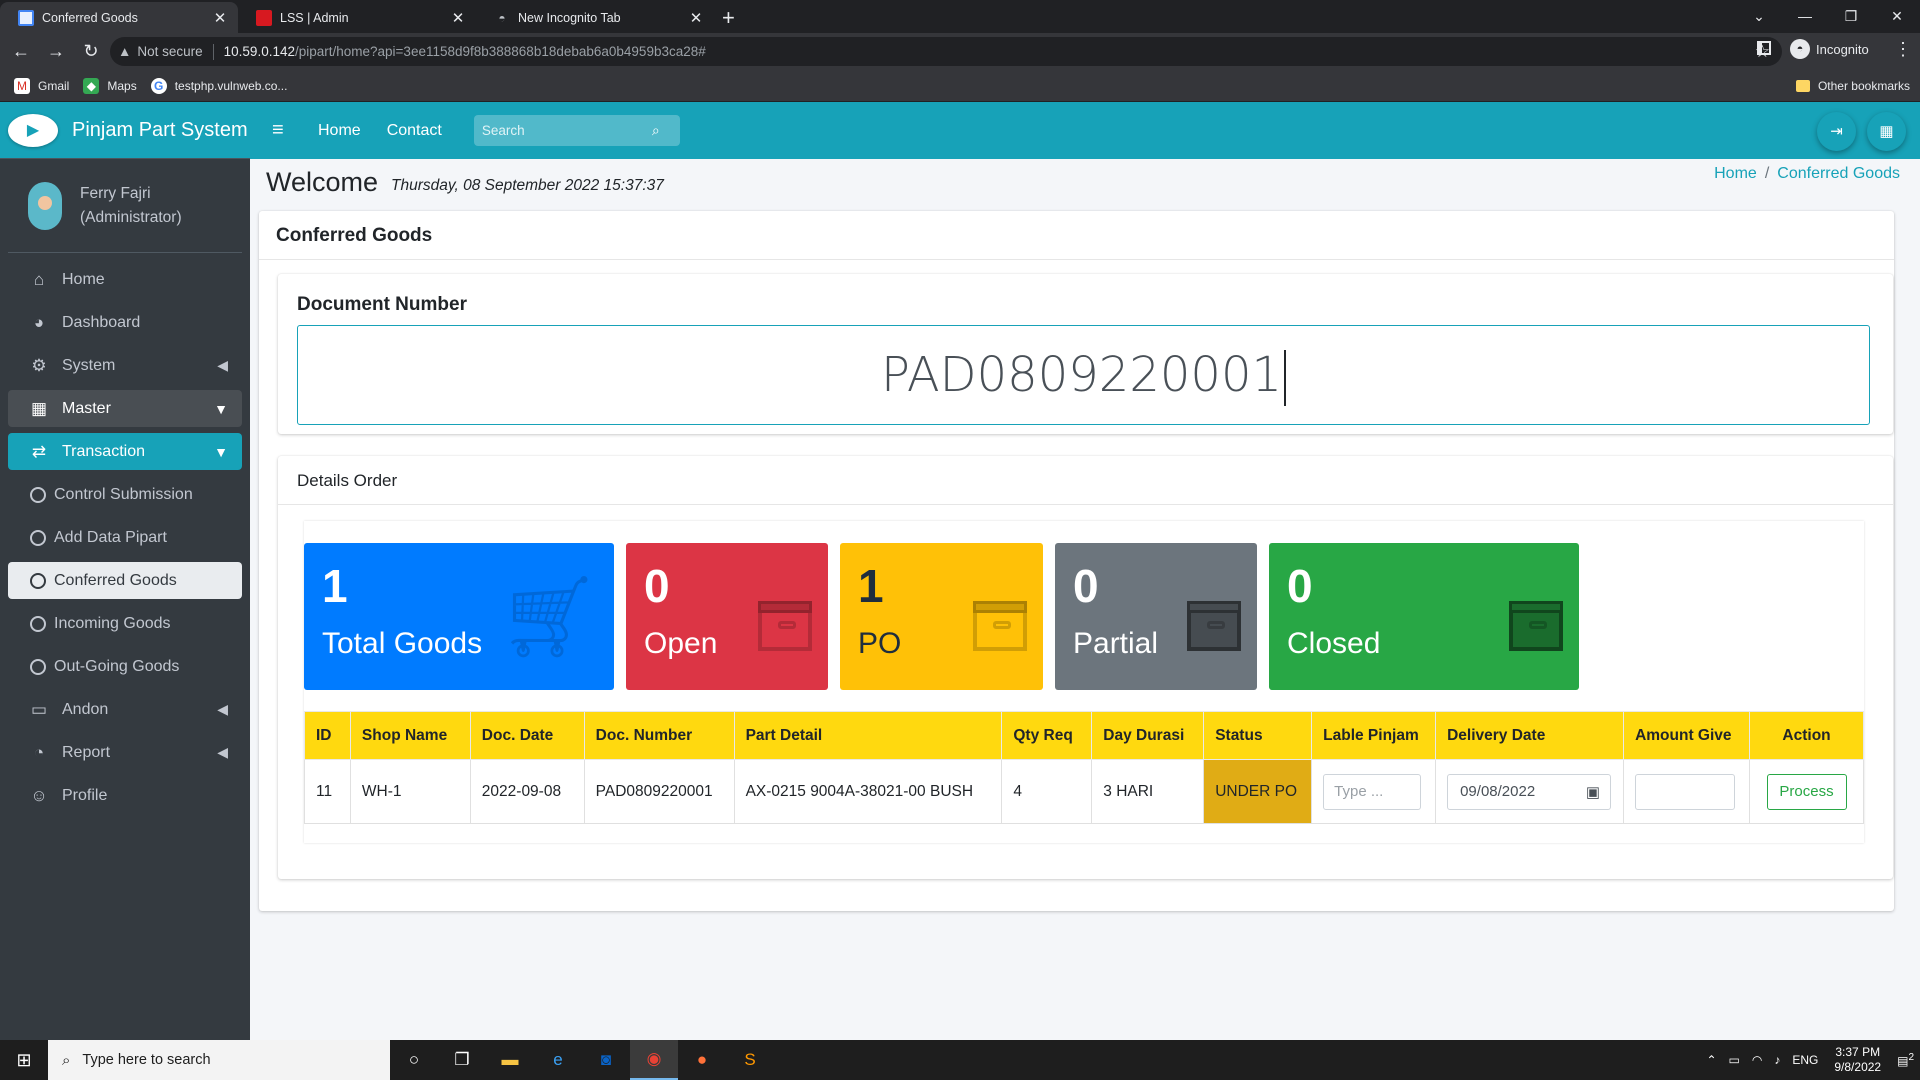  What do you see at coordinates (125, 365) in the screenshot?
I see `sidebar-item-system: ⚙ System ◀` at bounding box center [125, 365].